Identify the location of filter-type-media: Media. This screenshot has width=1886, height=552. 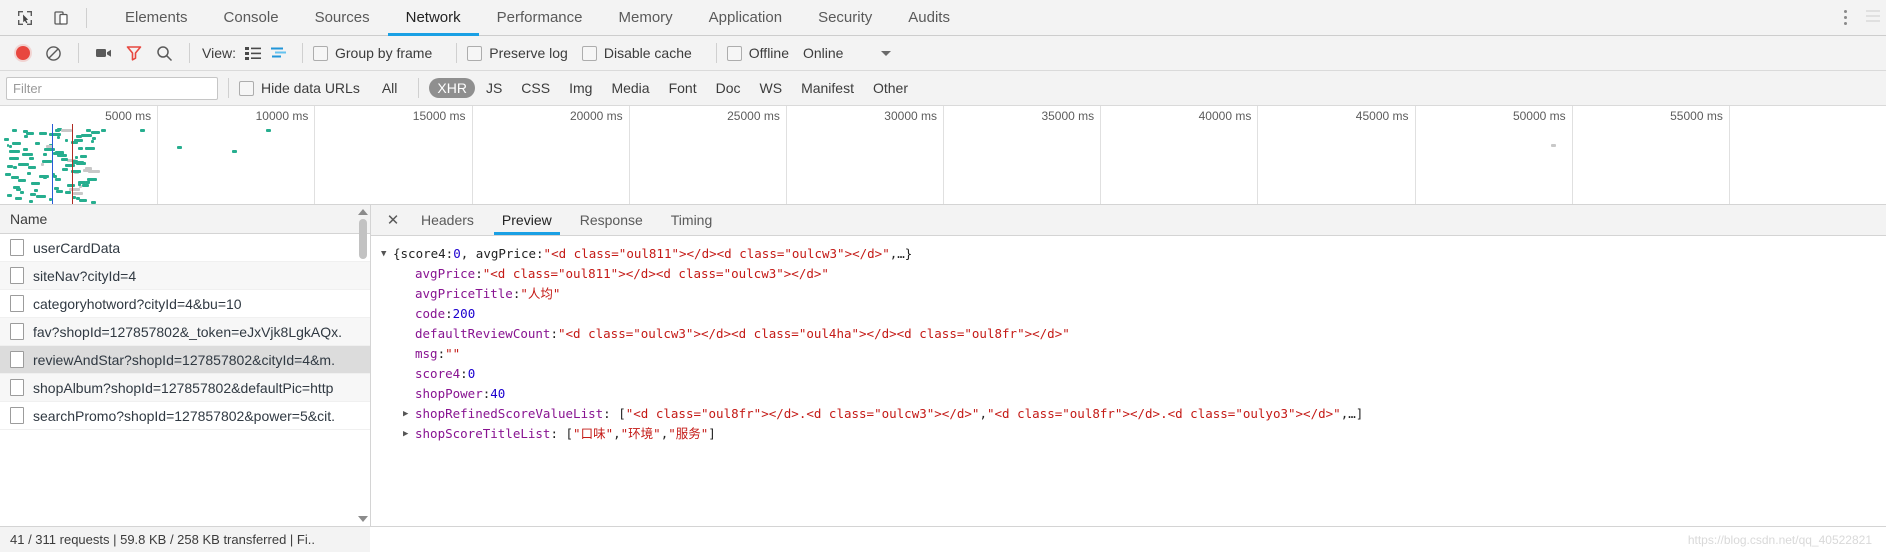
(630, 88).